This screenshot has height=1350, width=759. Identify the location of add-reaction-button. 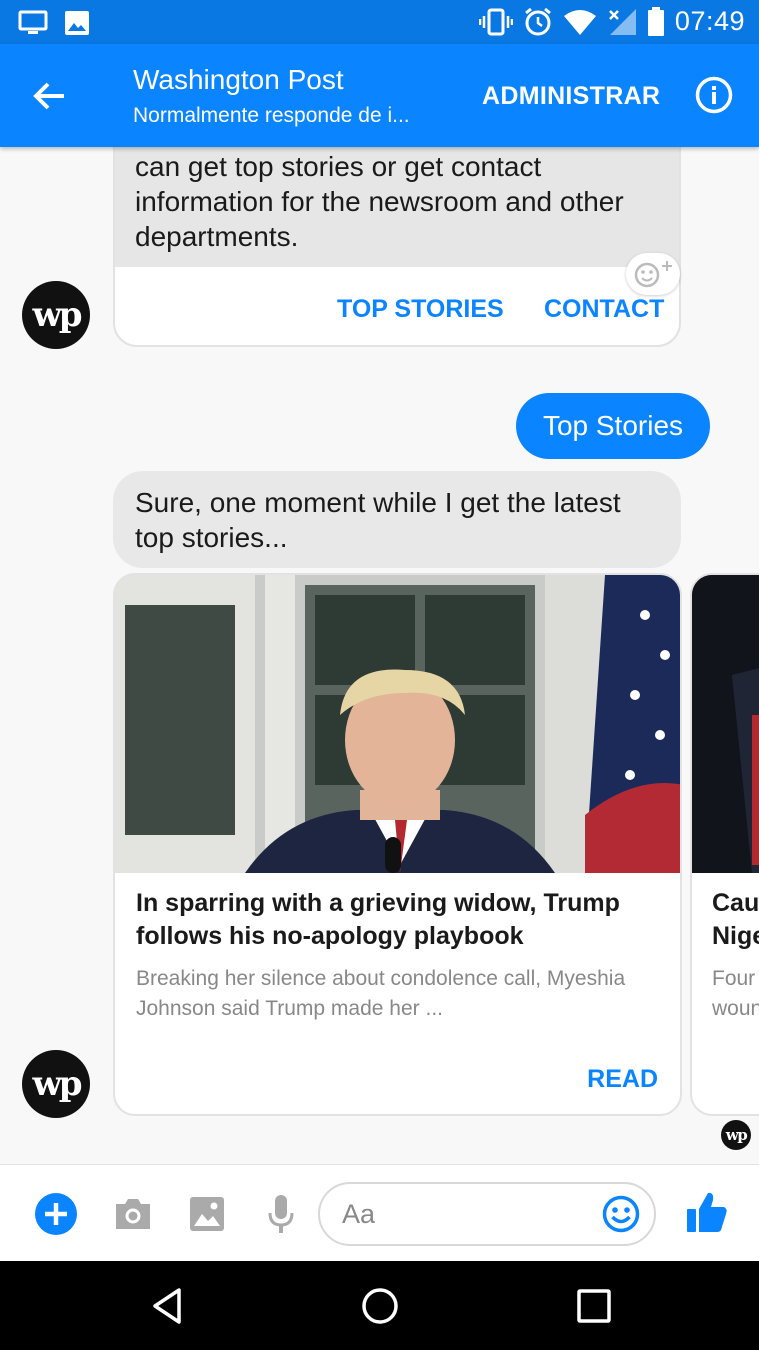
(653, 274).